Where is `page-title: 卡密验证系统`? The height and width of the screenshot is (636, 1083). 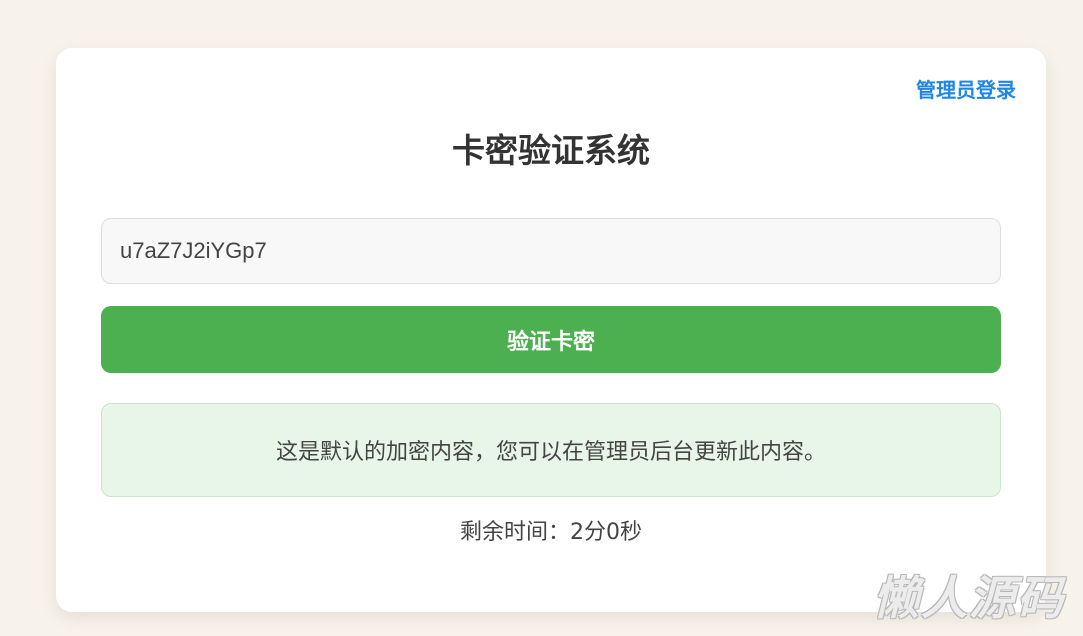
page-title: 卡密验证系统 is located at coordinates (551, 150).